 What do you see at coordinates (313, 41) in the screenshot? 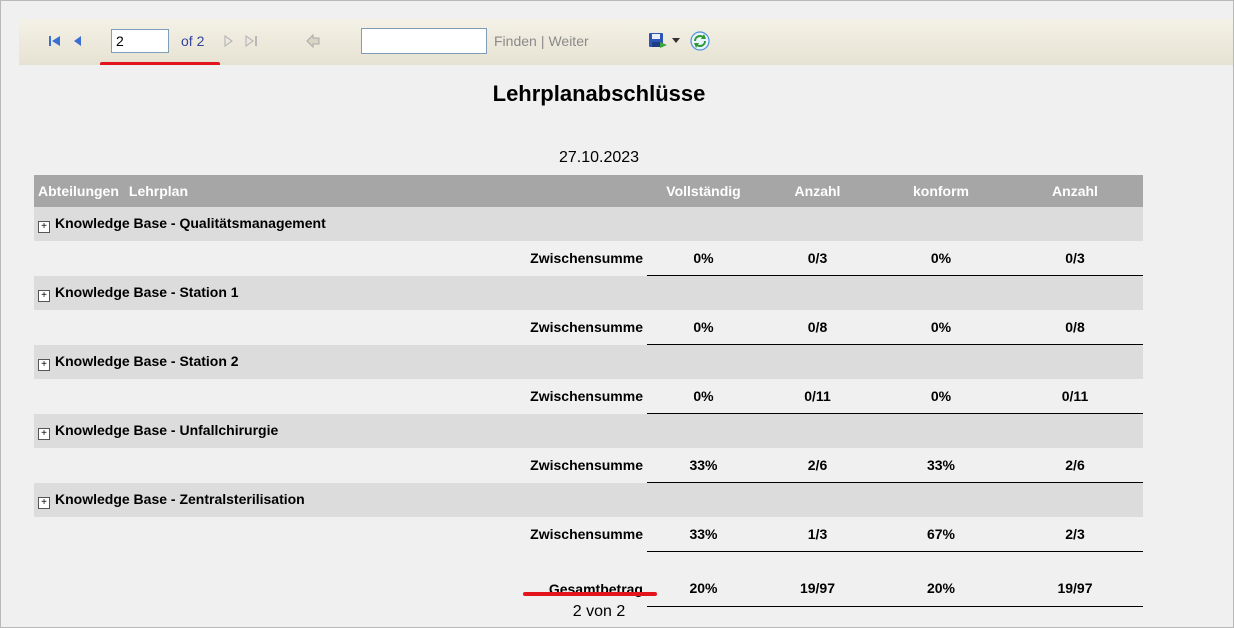
I see `back-icon` at bounding box center [313, 41].